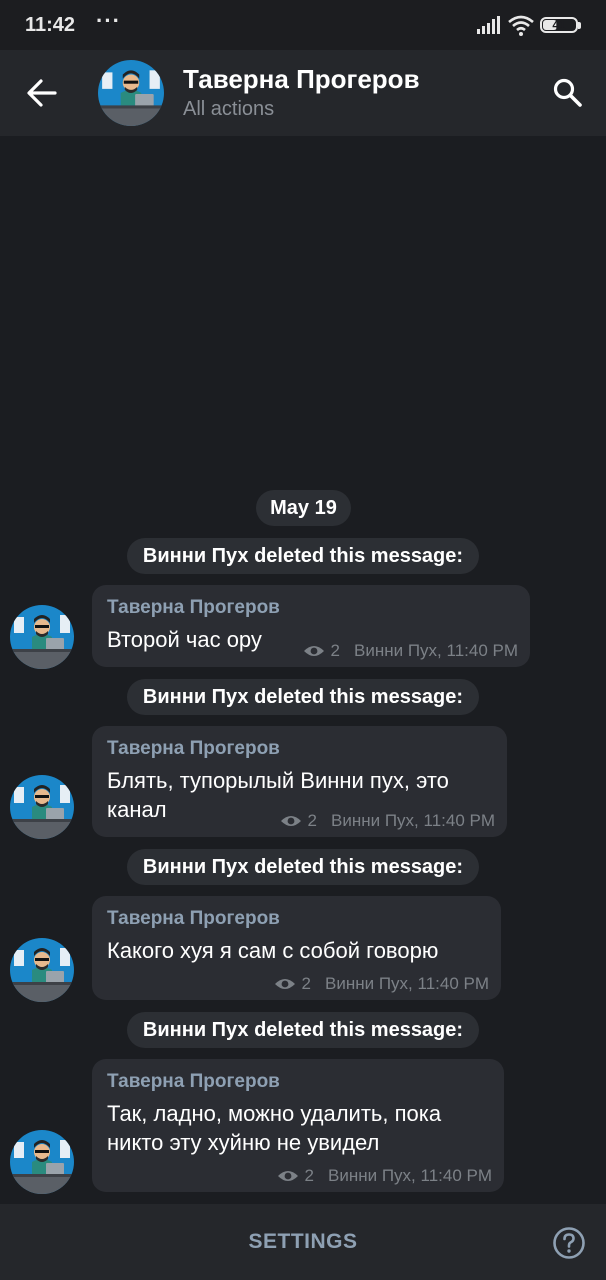 The image size is (606, 1280). Describe the element at coordinates (301, 79) in the screenshot. I see `channel-title: Таверна Прогеров` at that location.